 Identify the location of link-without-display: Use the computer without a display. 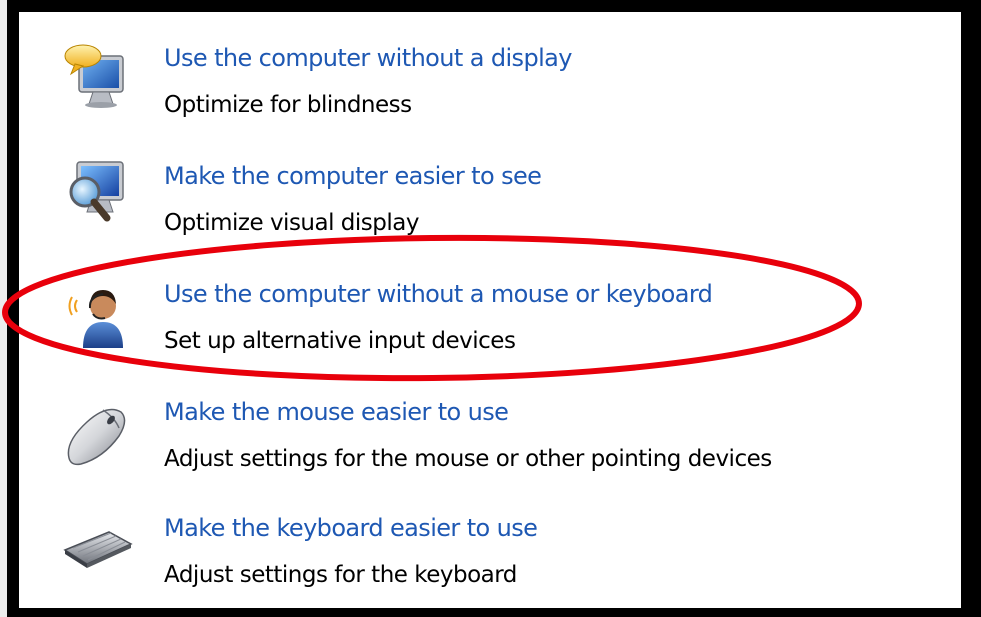
(368, 58).